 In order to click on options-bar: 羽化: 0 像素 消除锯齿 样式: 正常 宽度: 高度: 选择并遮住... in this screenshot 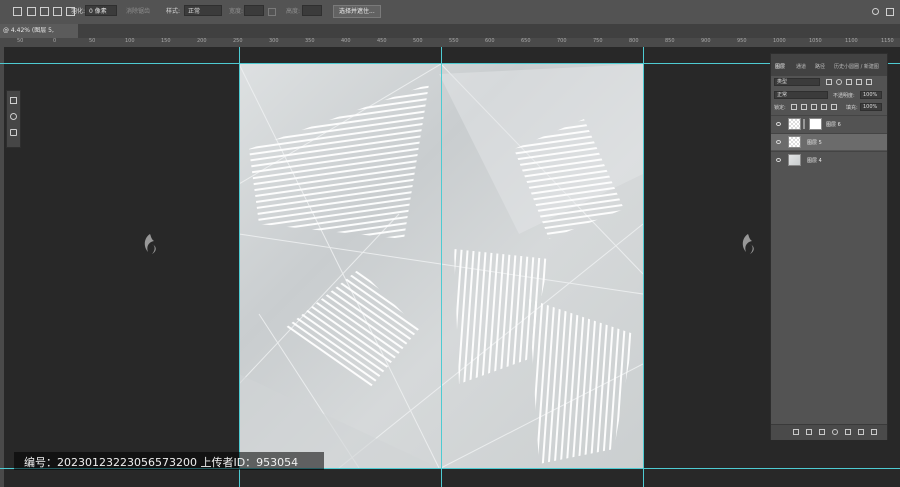, I will do `click(450, 12)`.